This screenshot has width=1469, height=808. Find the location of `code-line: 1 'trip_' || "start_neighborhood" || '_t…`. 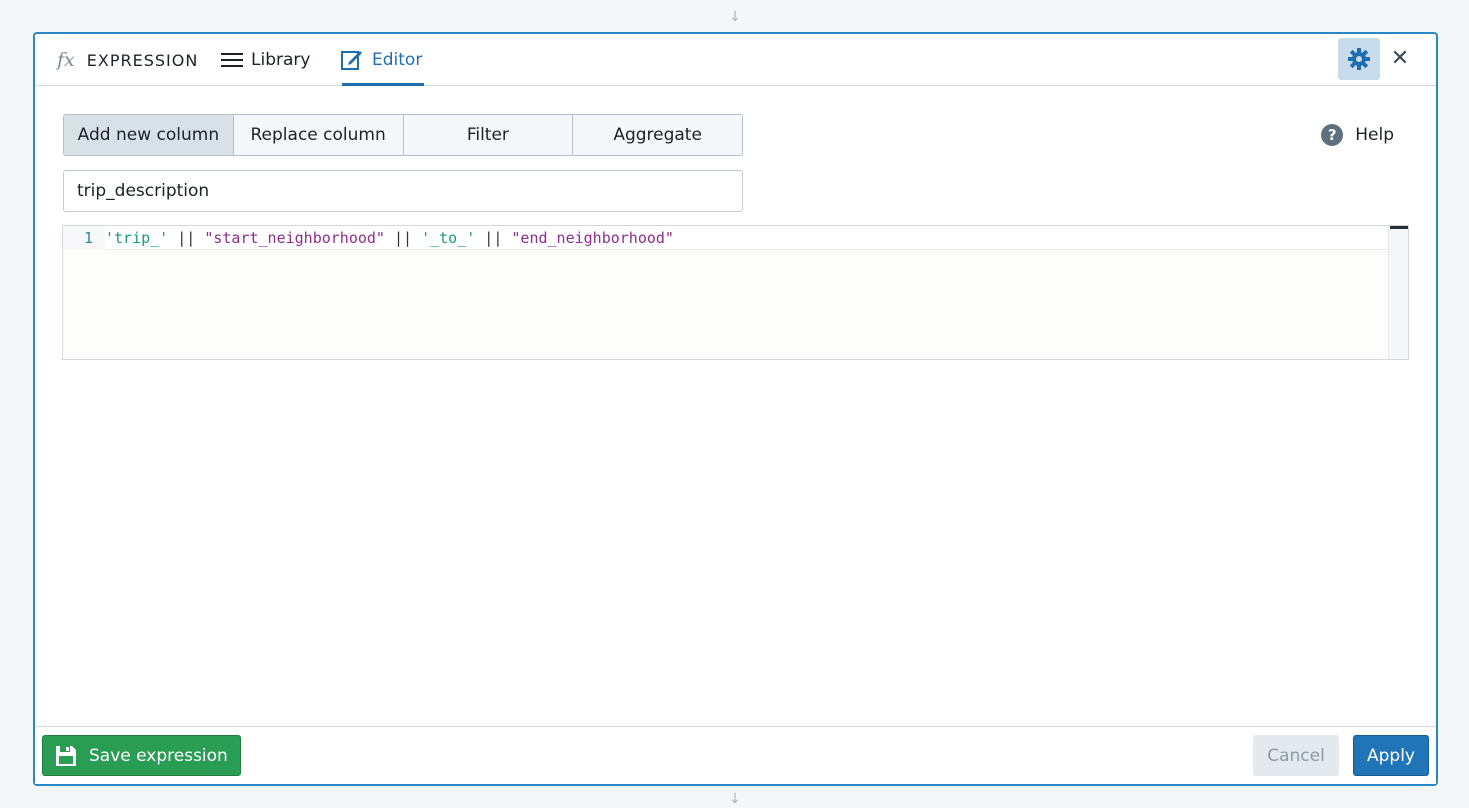

code-line: 1 'trip_' || "start_neighborhood" || '_t… is located at coordinates (725, 237).